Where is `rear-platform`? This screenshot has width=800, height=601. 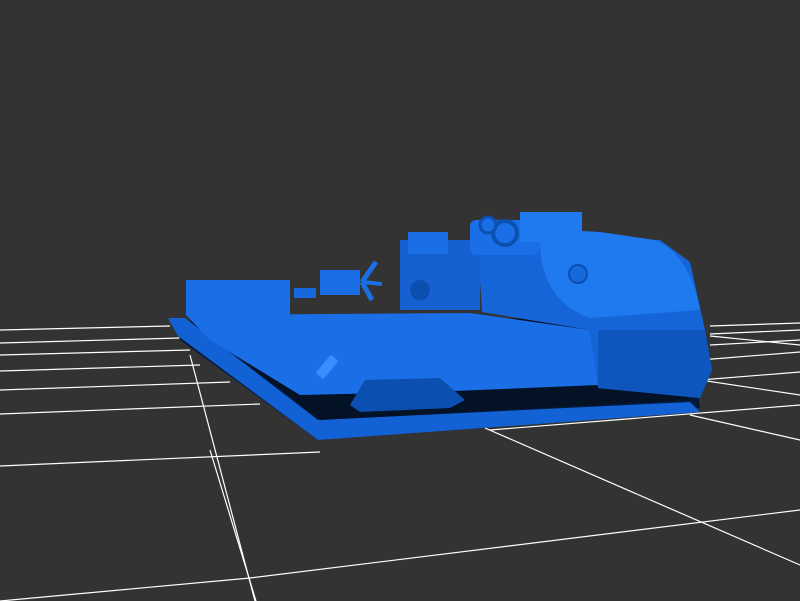
rear-platform is located at coordinates (238, 297).